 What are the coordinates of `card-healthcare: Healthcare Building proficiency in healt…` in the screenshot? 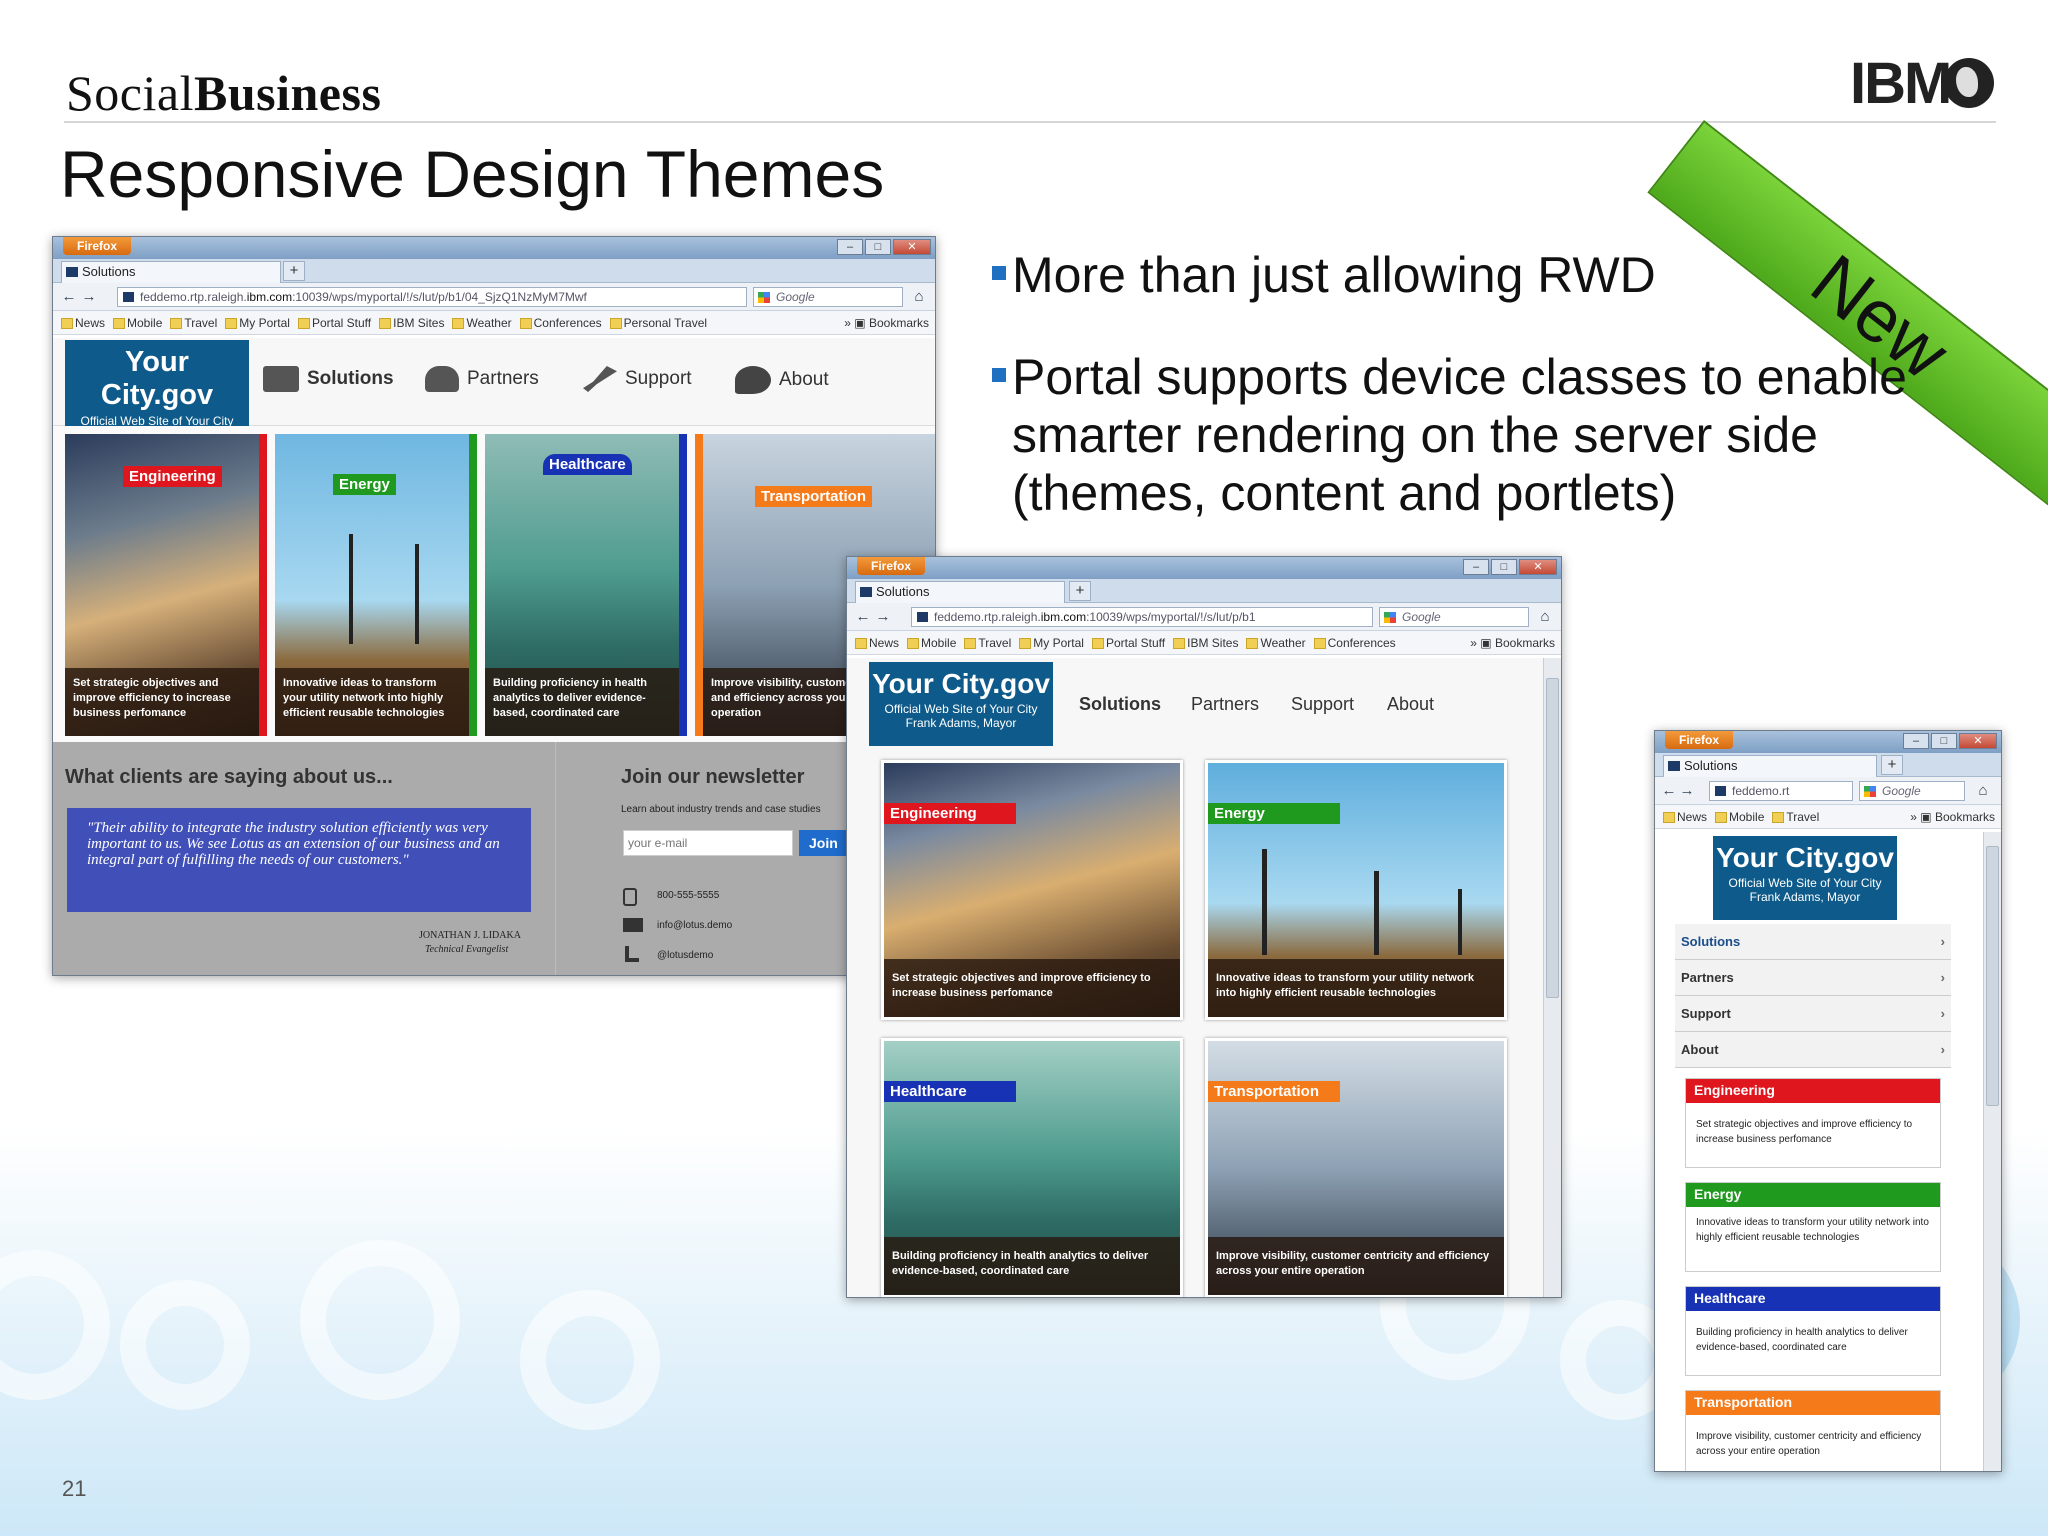 It's located at (1813, 1331).